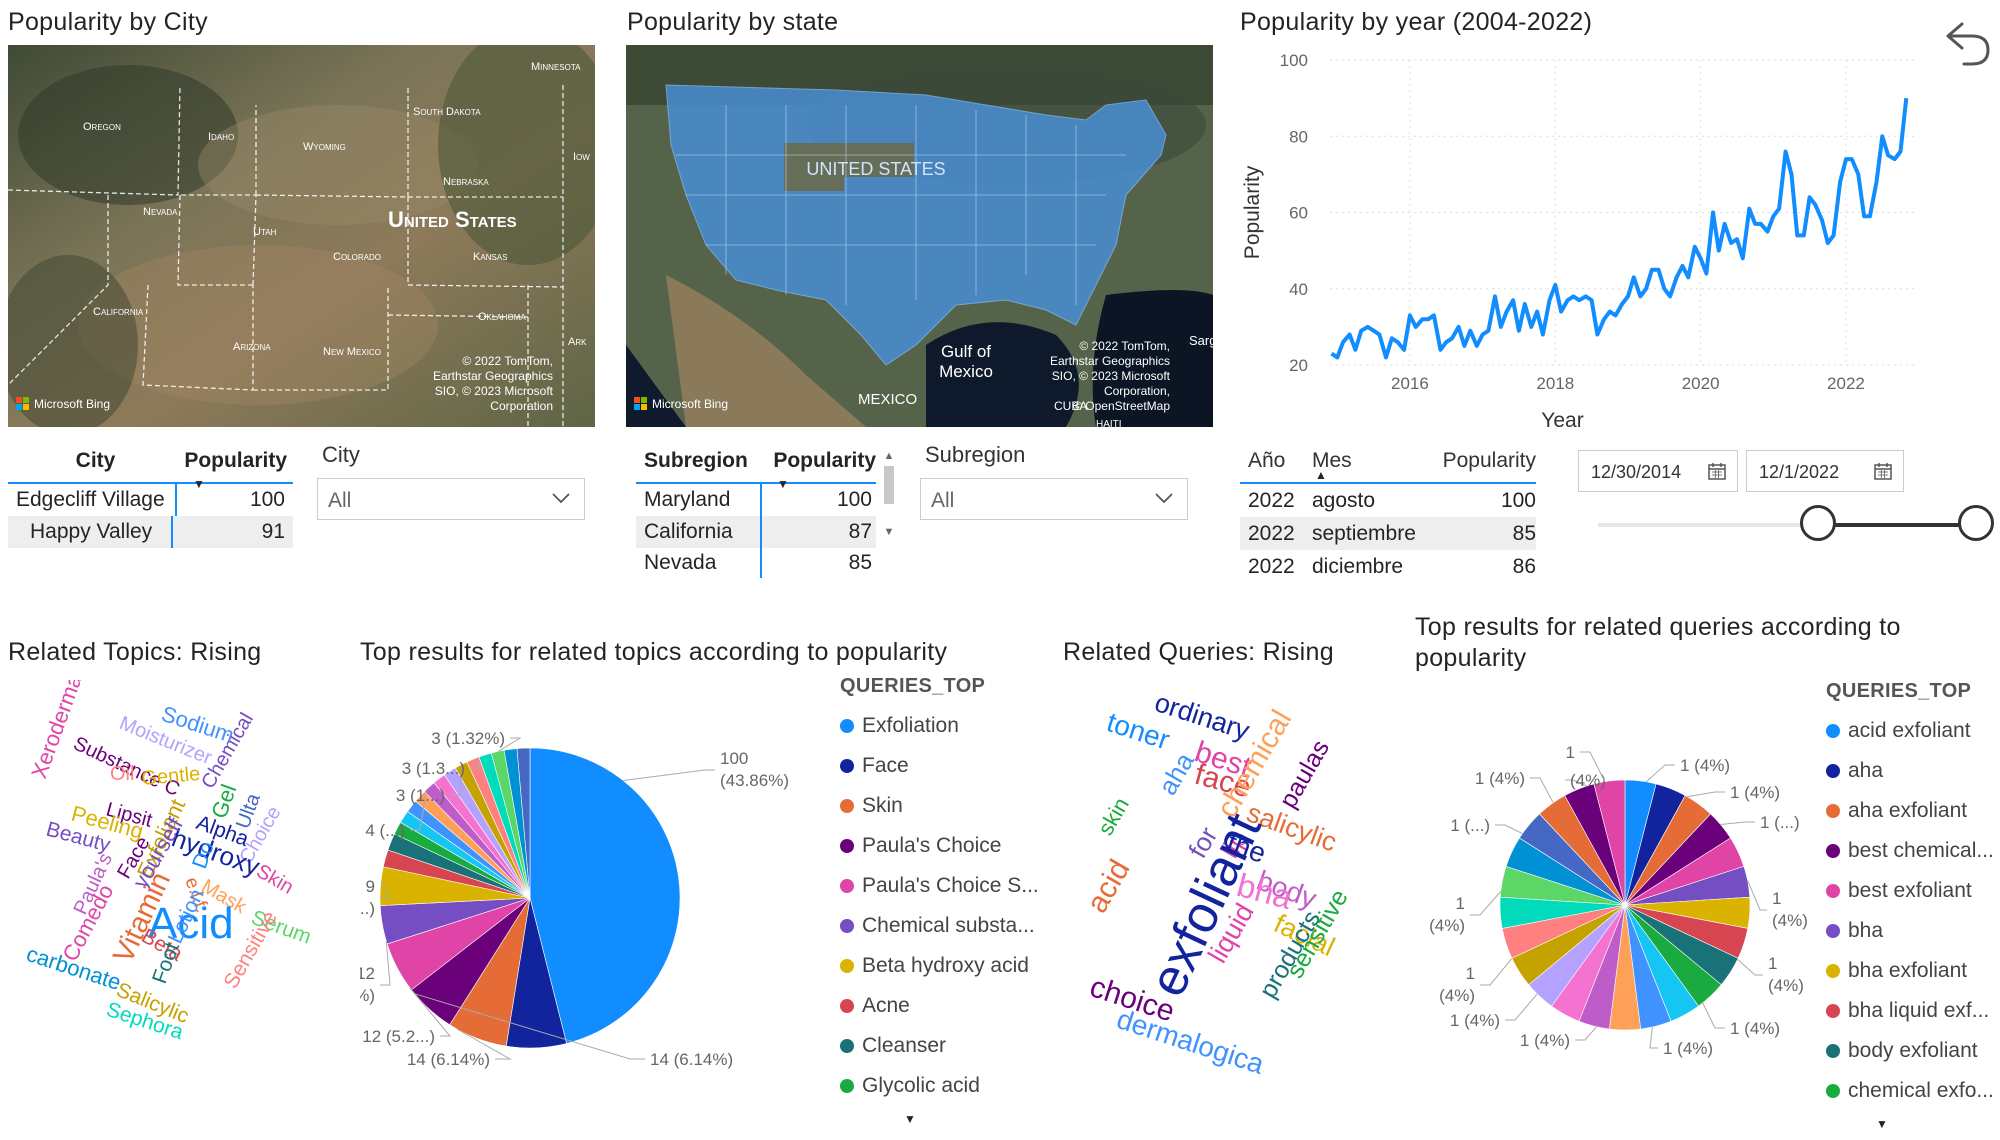  What do you see at coordinates (1562, 420) in the screenshot?
I see `x-axis-label: Year` at bounding box center [1562, 420].